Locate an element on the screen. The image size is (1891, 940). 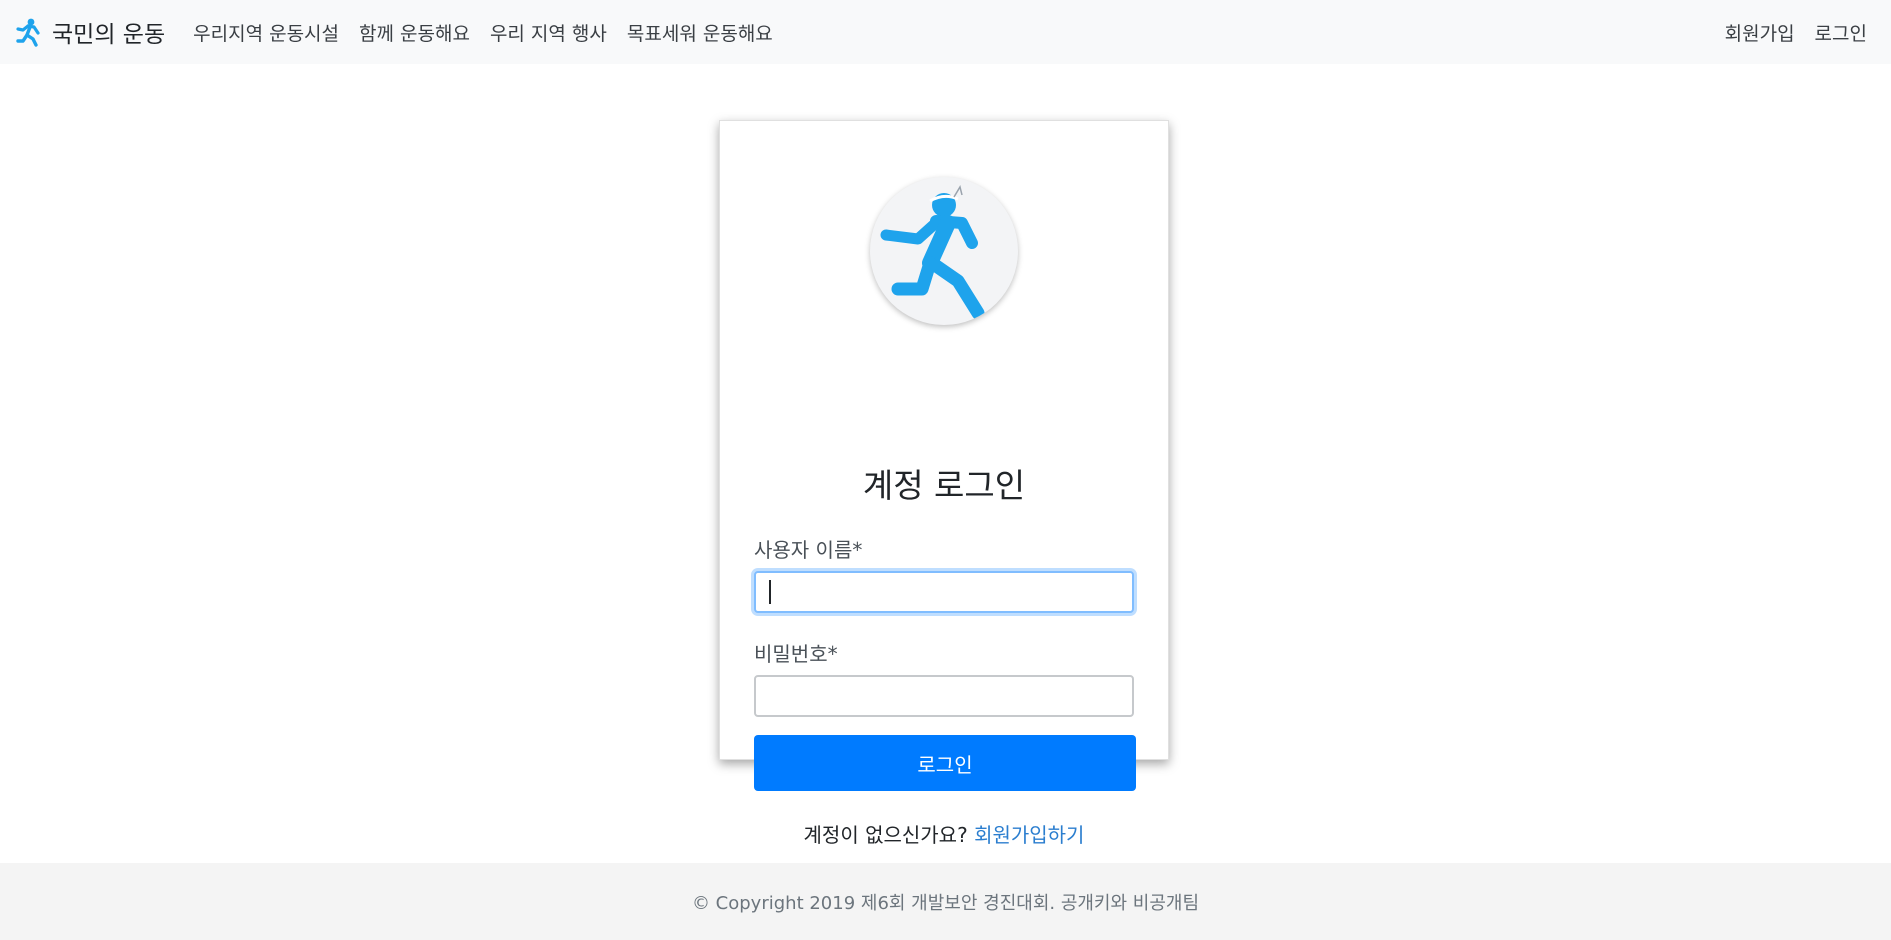
main-nav: 우리지역 운동시설 함께 운동해요 우리 지역 행사 목표세워 운동해요 is located at coordinates (493, 32).